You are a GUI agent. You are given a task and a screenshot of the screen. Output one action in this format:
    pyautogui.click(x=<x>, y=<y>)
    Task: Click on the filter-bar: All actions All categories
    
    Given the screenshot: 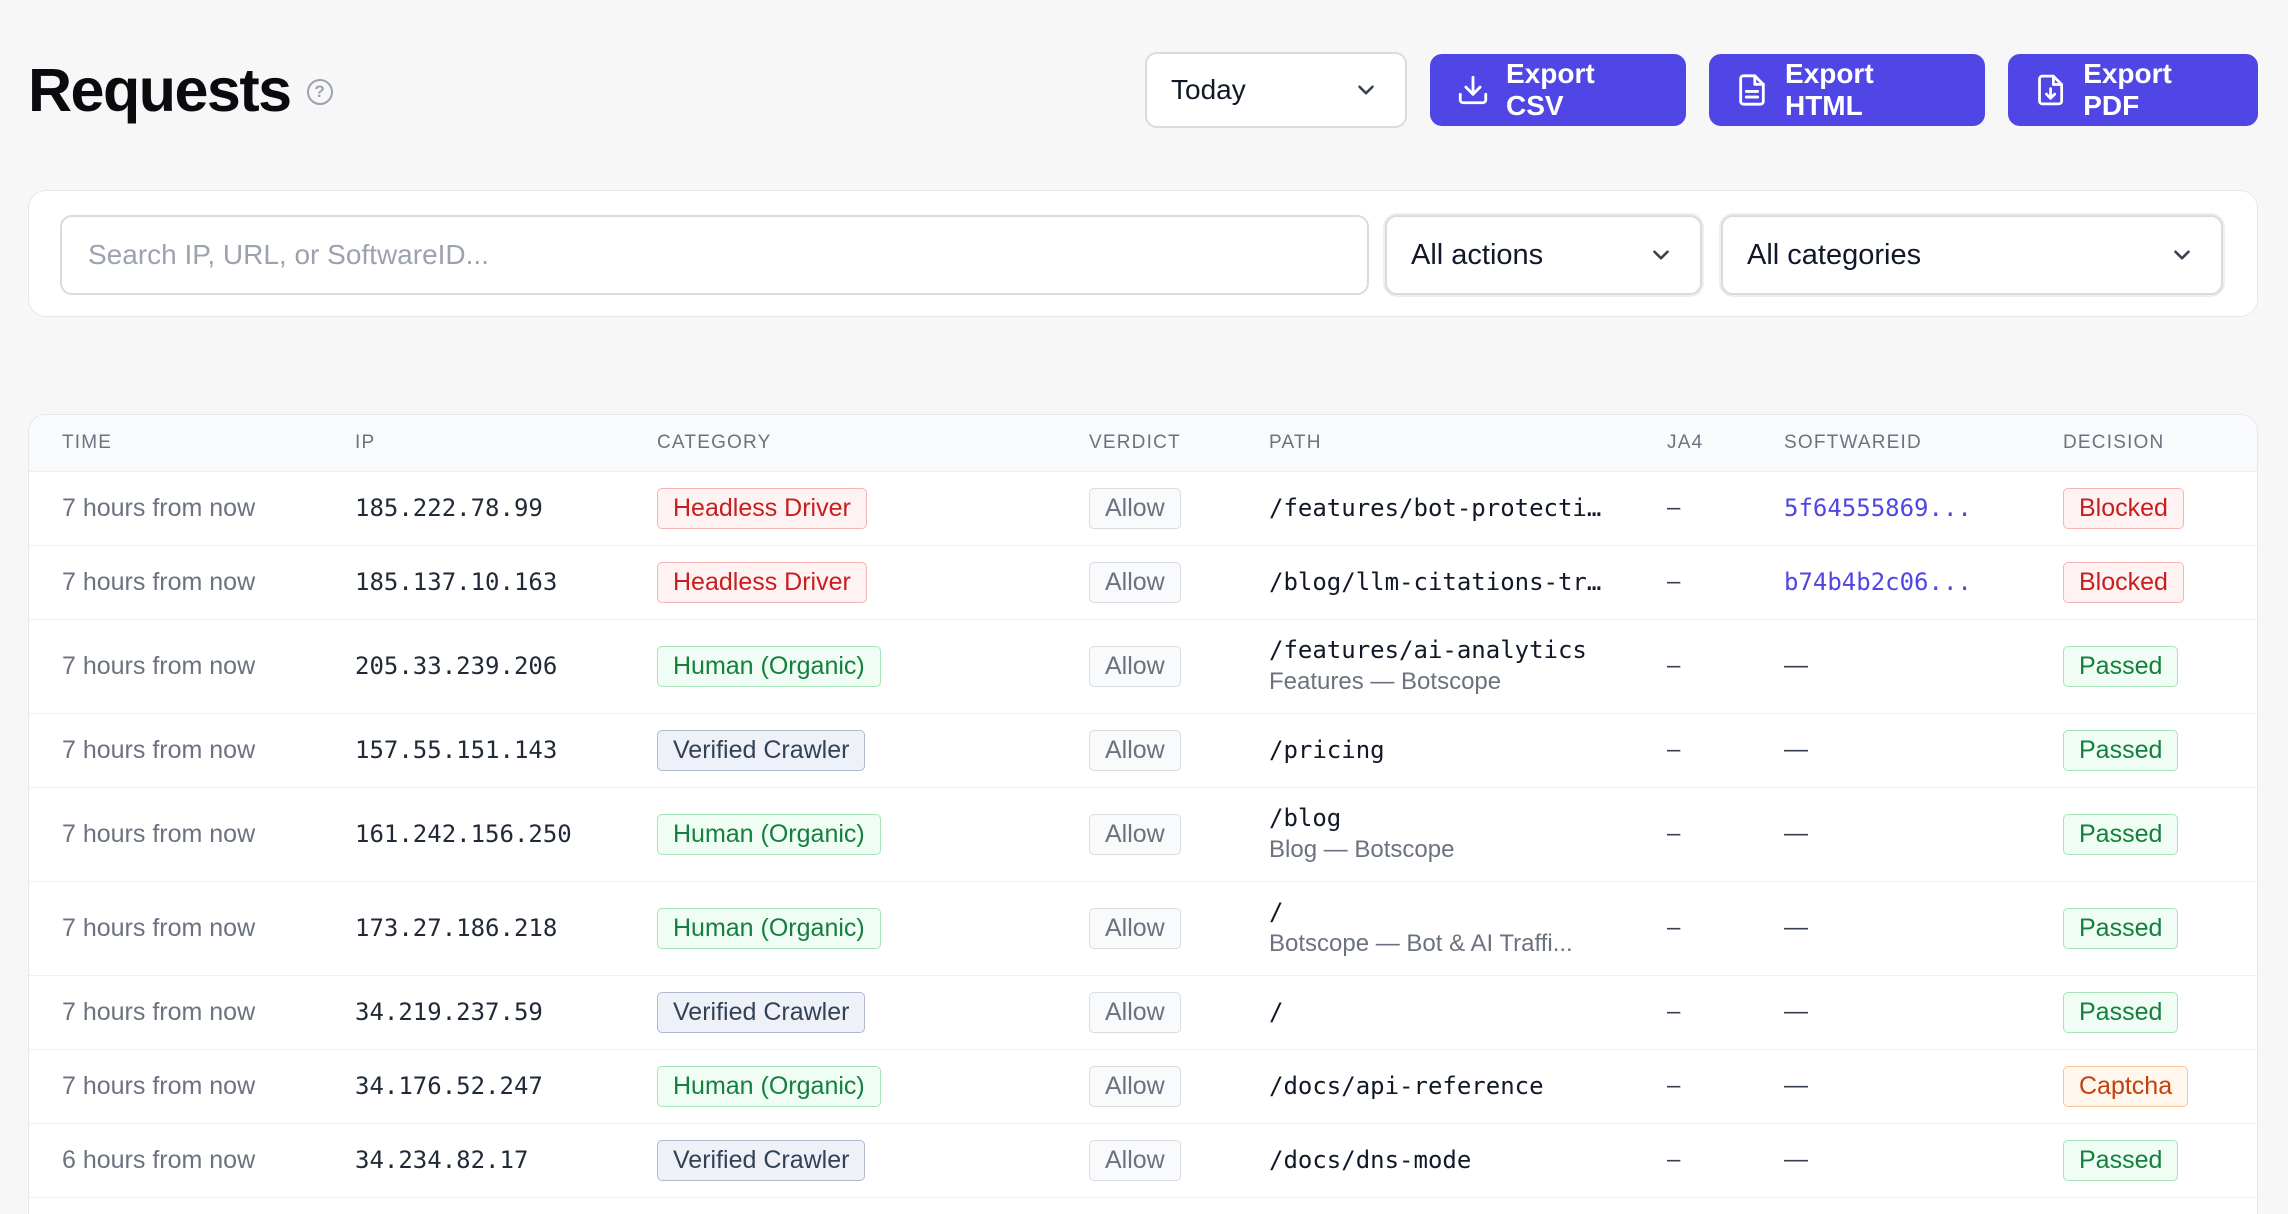 What is the action you would take?
    pyautogui.click(x=1143, y=253)
    